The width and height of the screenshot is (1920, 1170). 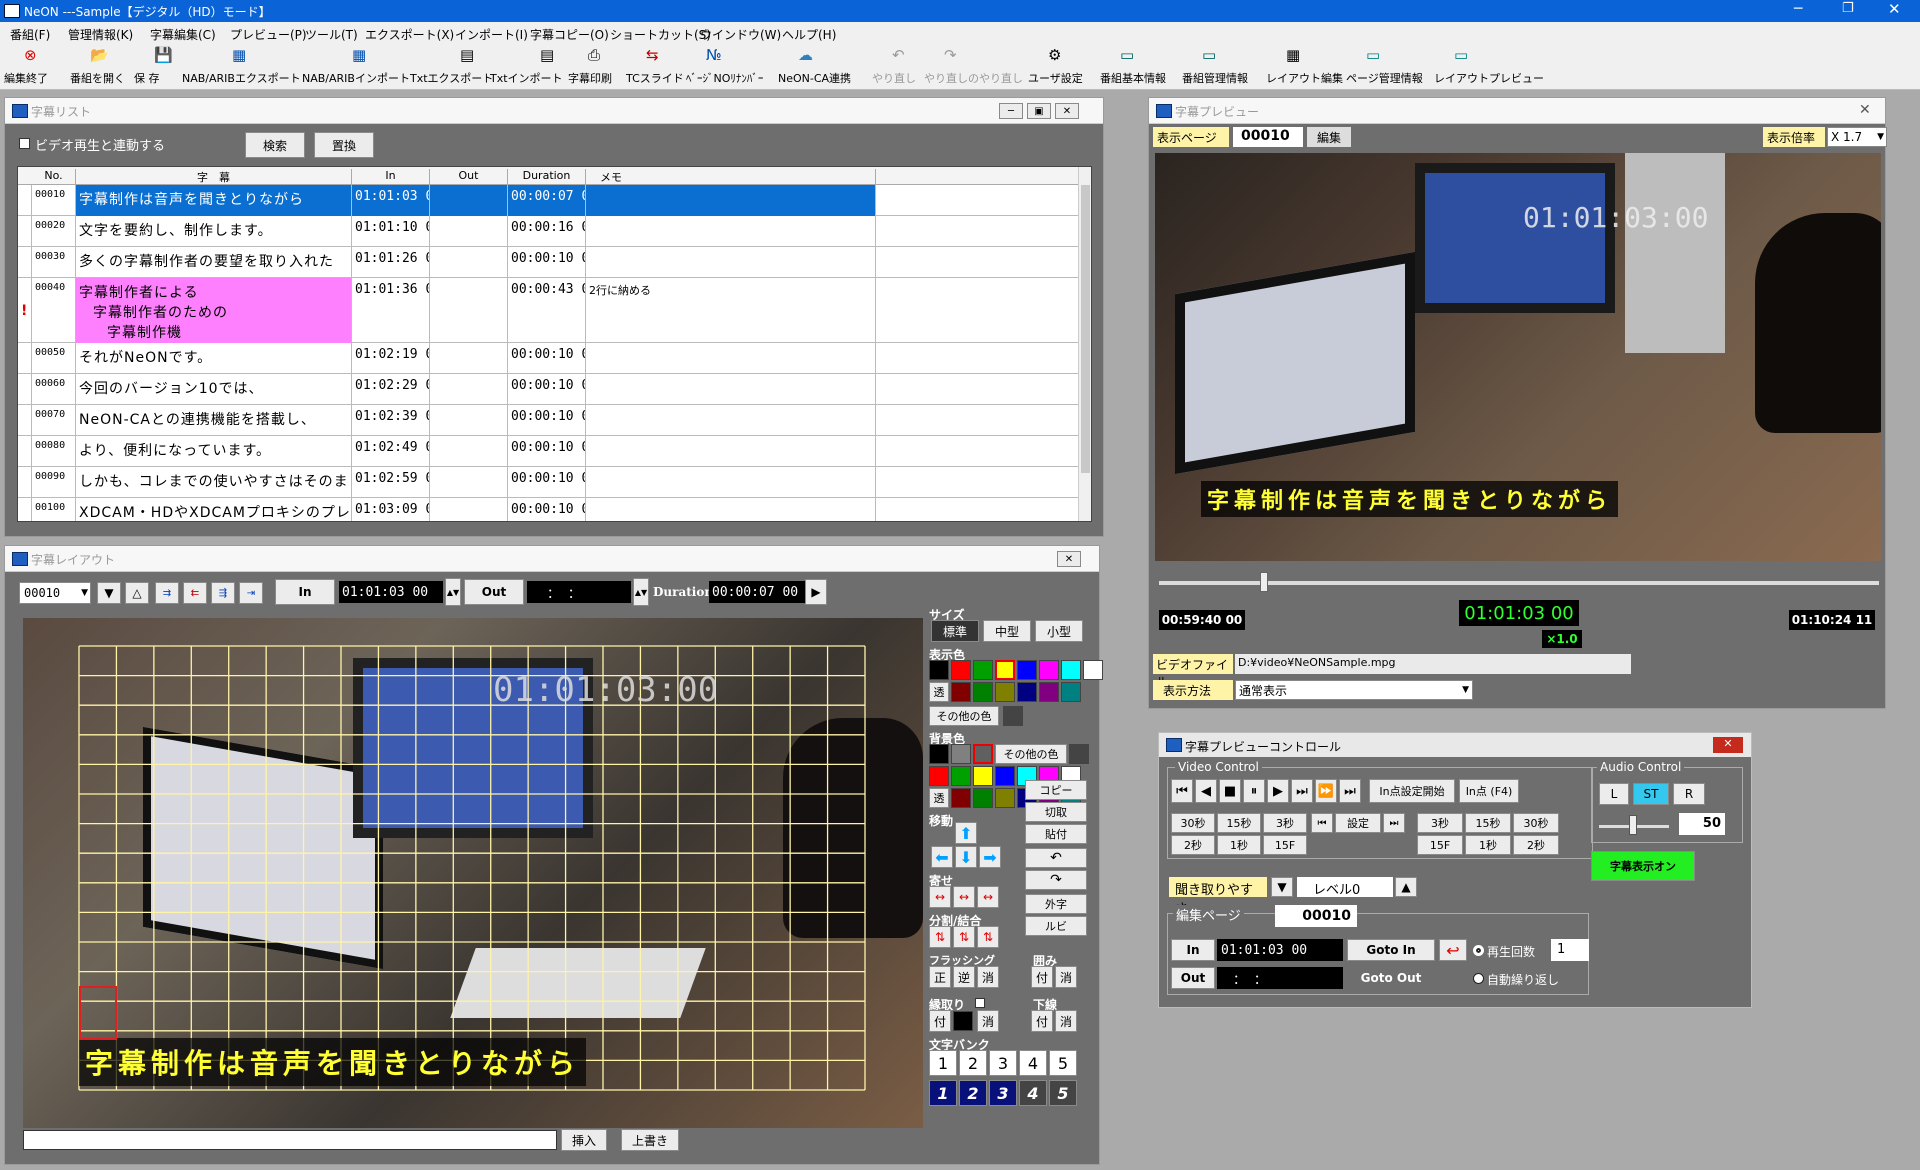 What do you see at coordinates (30, 34) in the screenshot?
I see `menu-item-0: 番組(F)` at bounding box center [30, 34].